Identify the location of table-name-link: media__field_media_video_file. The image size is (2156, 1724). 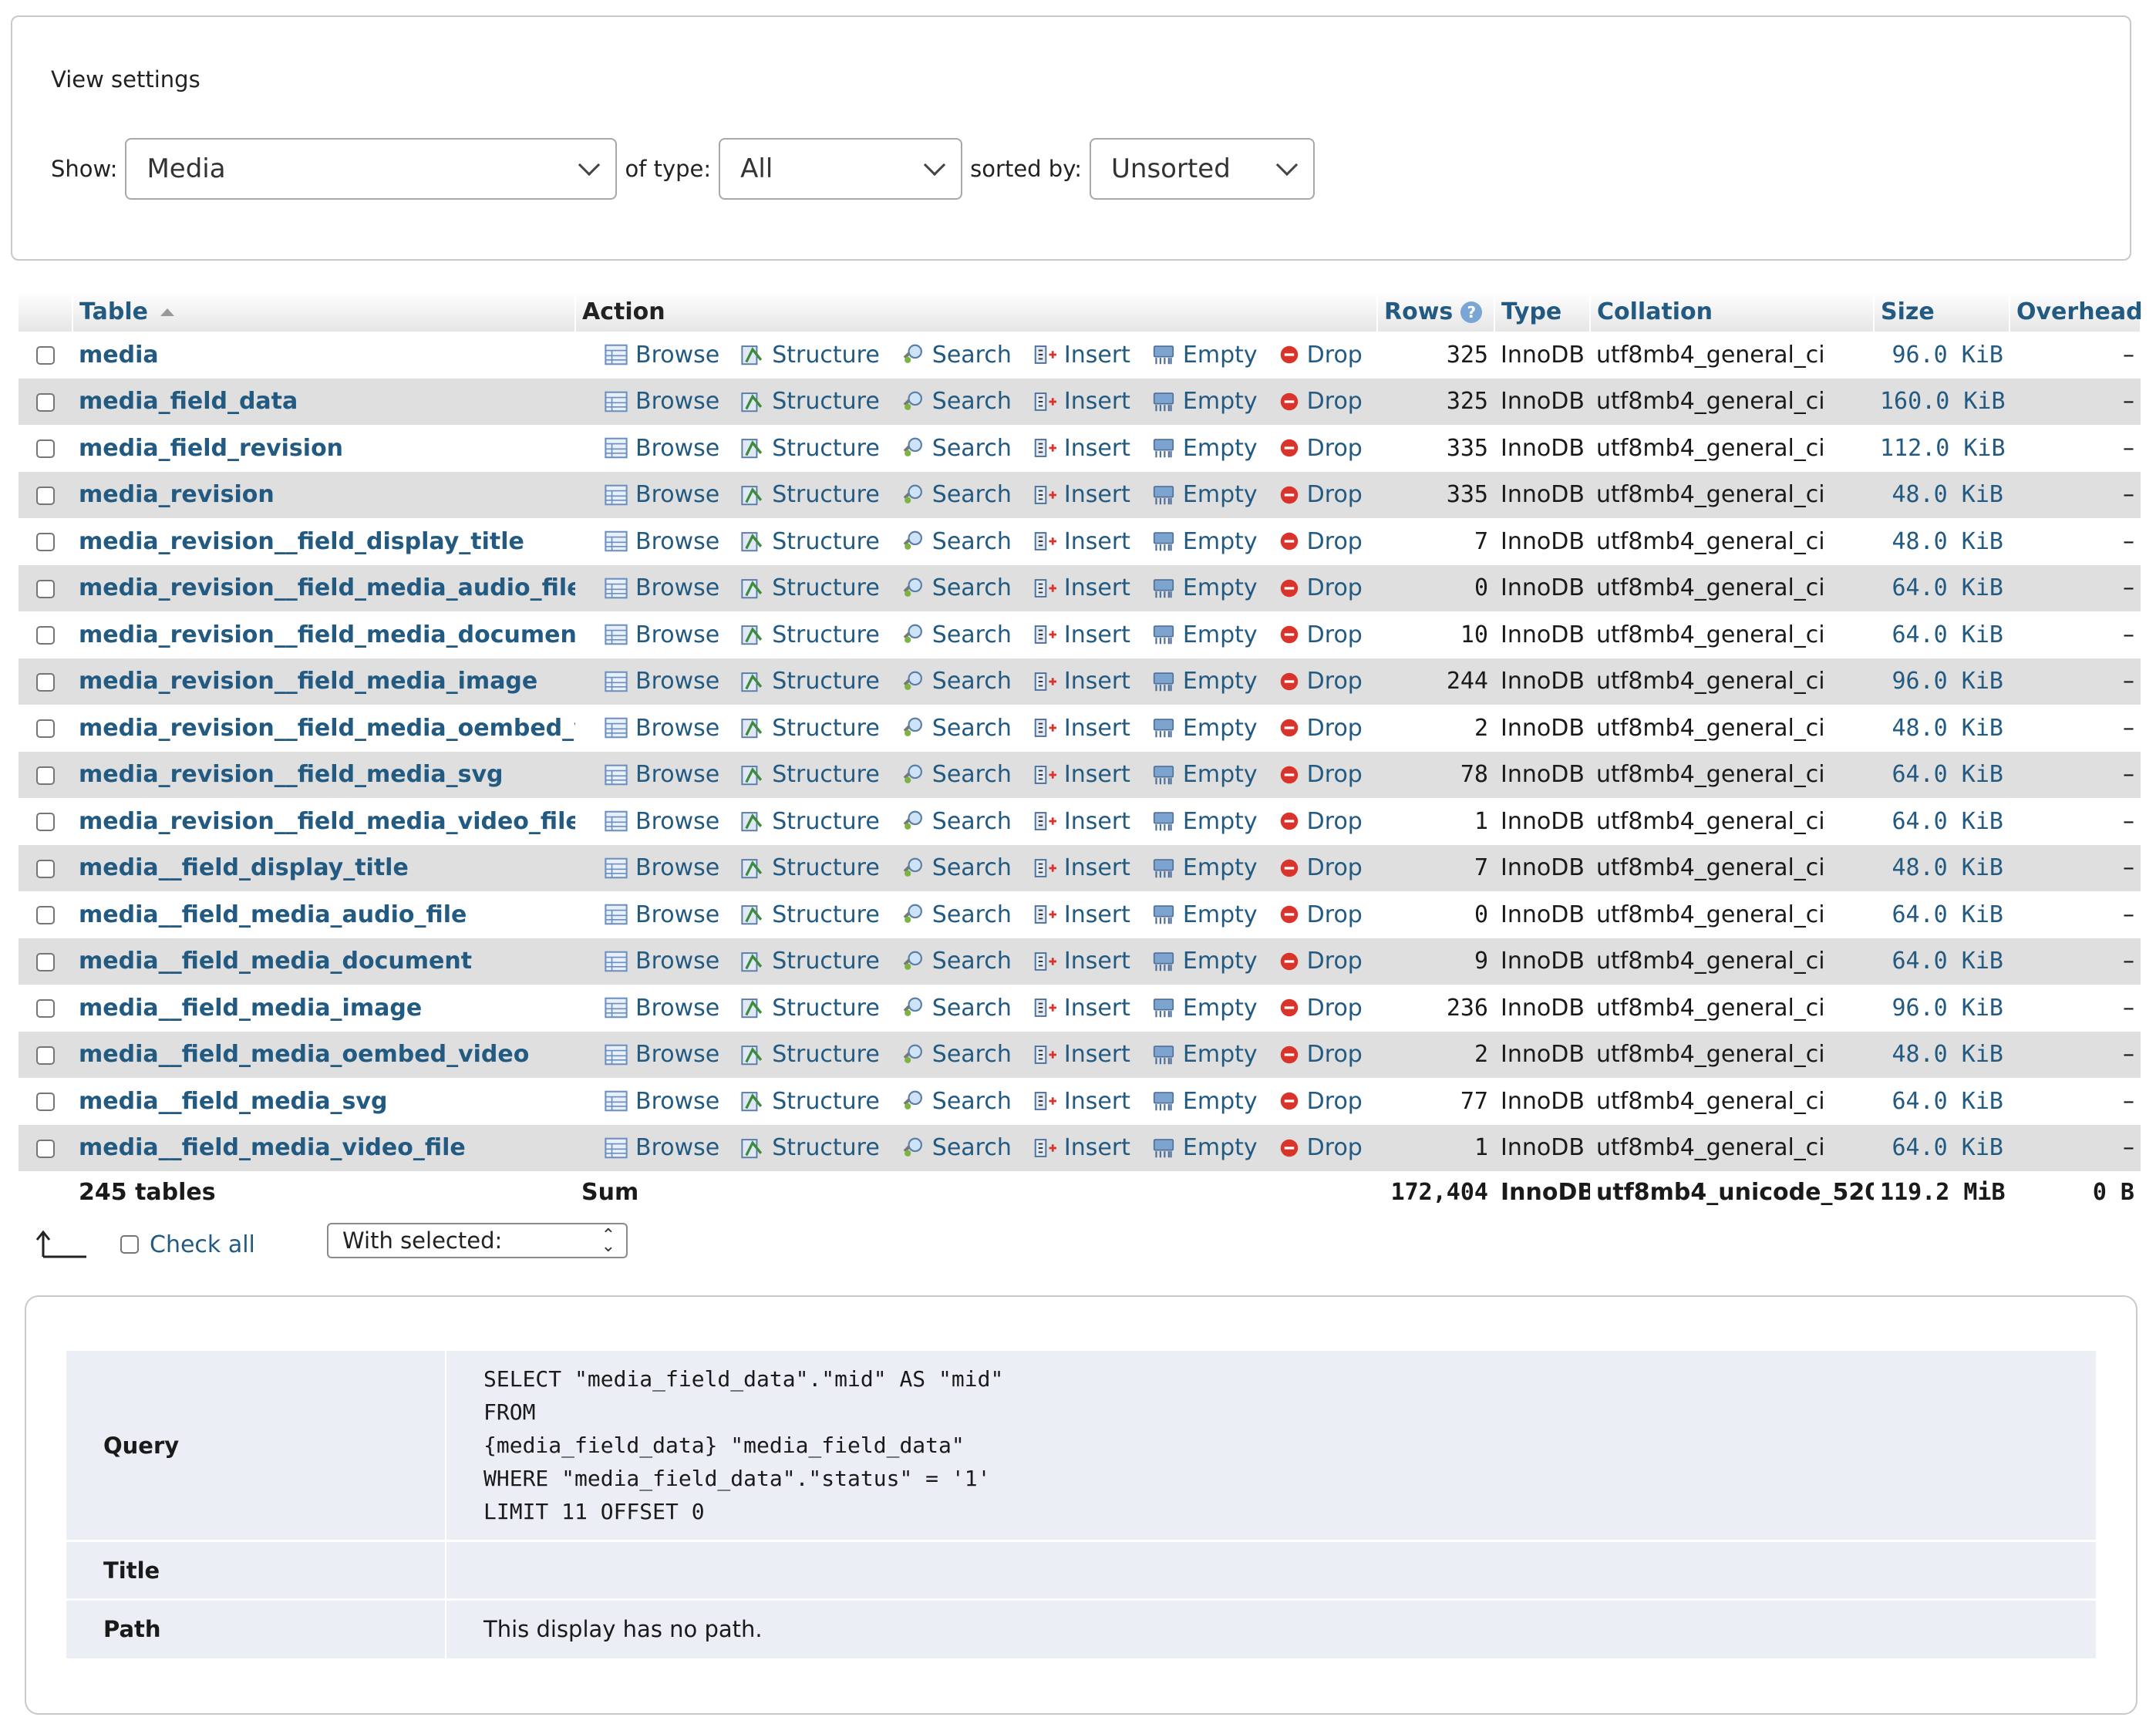
(273, 1147).